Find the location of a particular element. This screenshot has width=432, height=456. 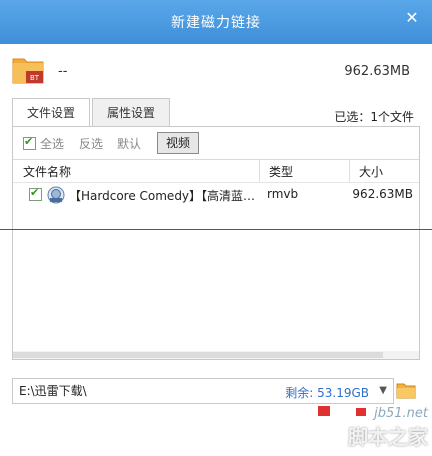

bt-folder-icon: BT is located at coordinates (28, 71).